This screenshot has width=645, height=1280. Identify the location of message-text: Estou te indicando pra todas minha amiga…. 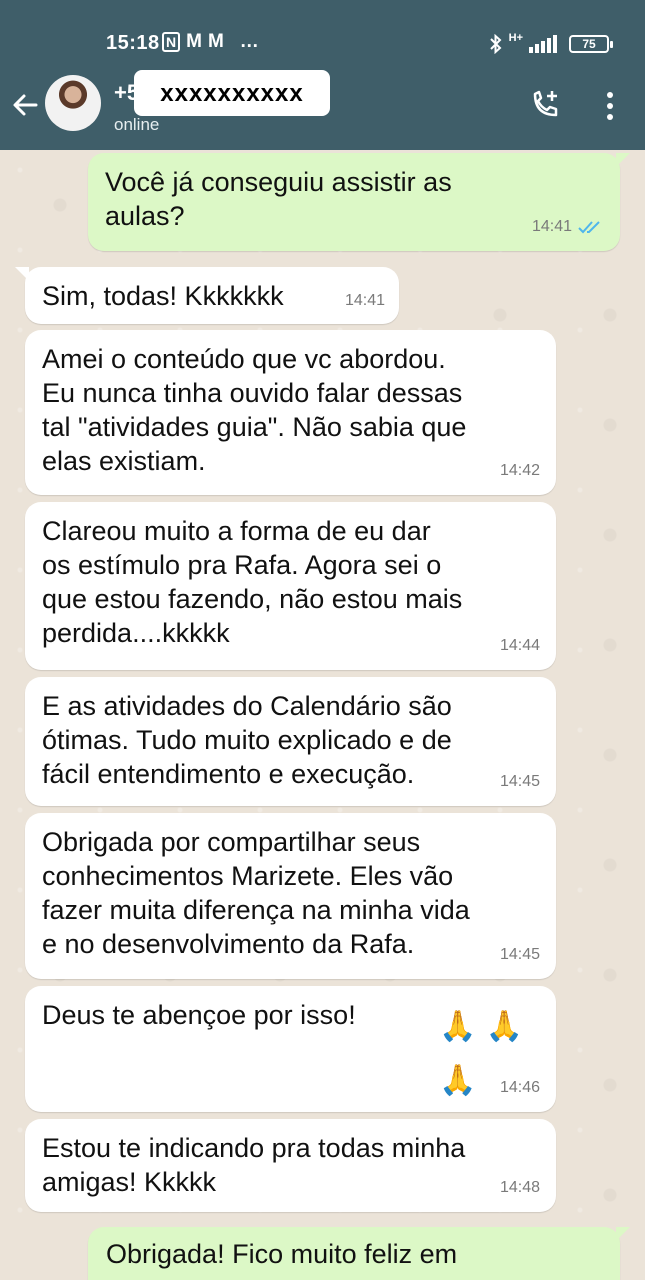
(254, 1165).